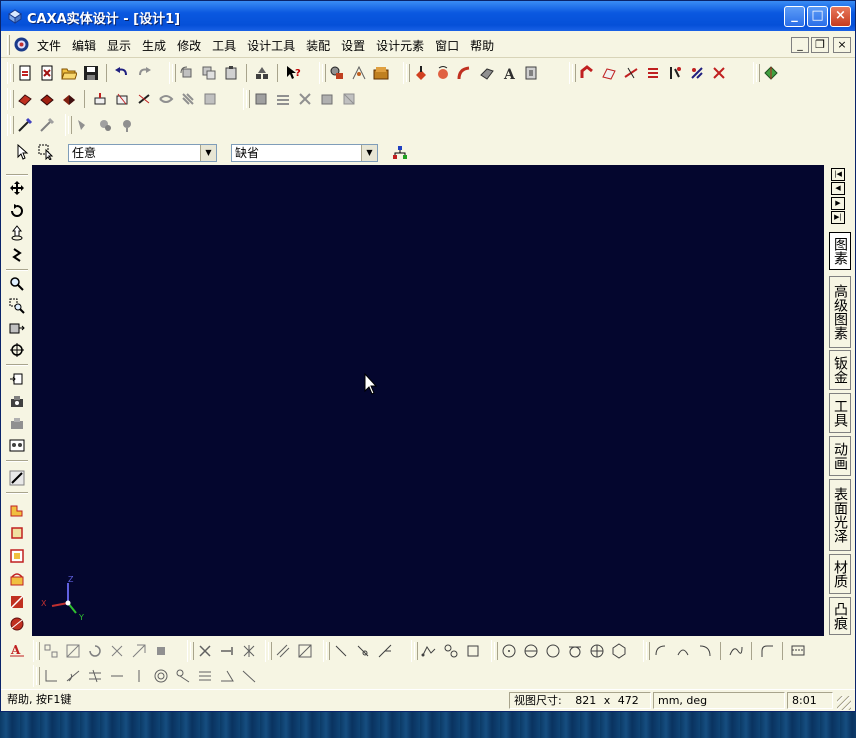  I want to click on document-icon, so click(21, 44).